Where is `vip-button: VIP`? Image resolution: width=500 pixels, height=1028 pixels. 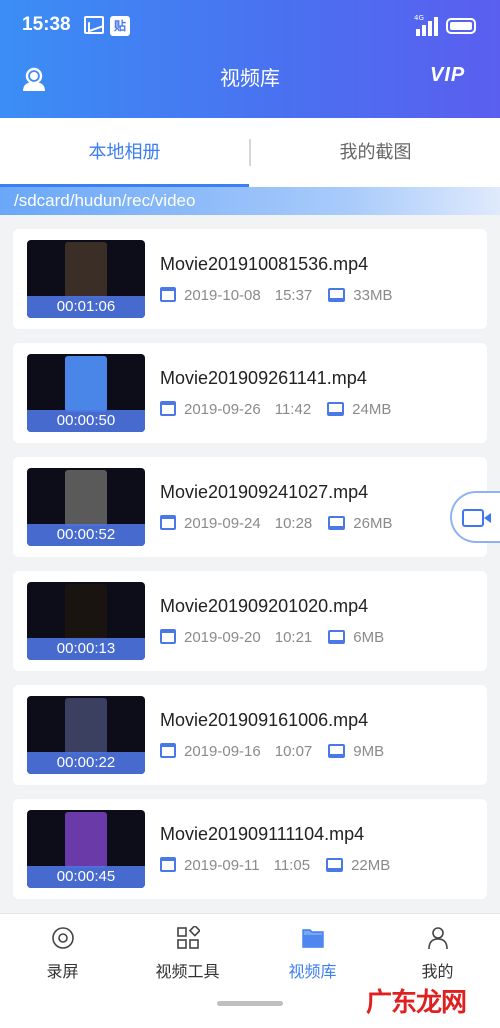
vip-button: VIP is located at coordinates (447, 75).